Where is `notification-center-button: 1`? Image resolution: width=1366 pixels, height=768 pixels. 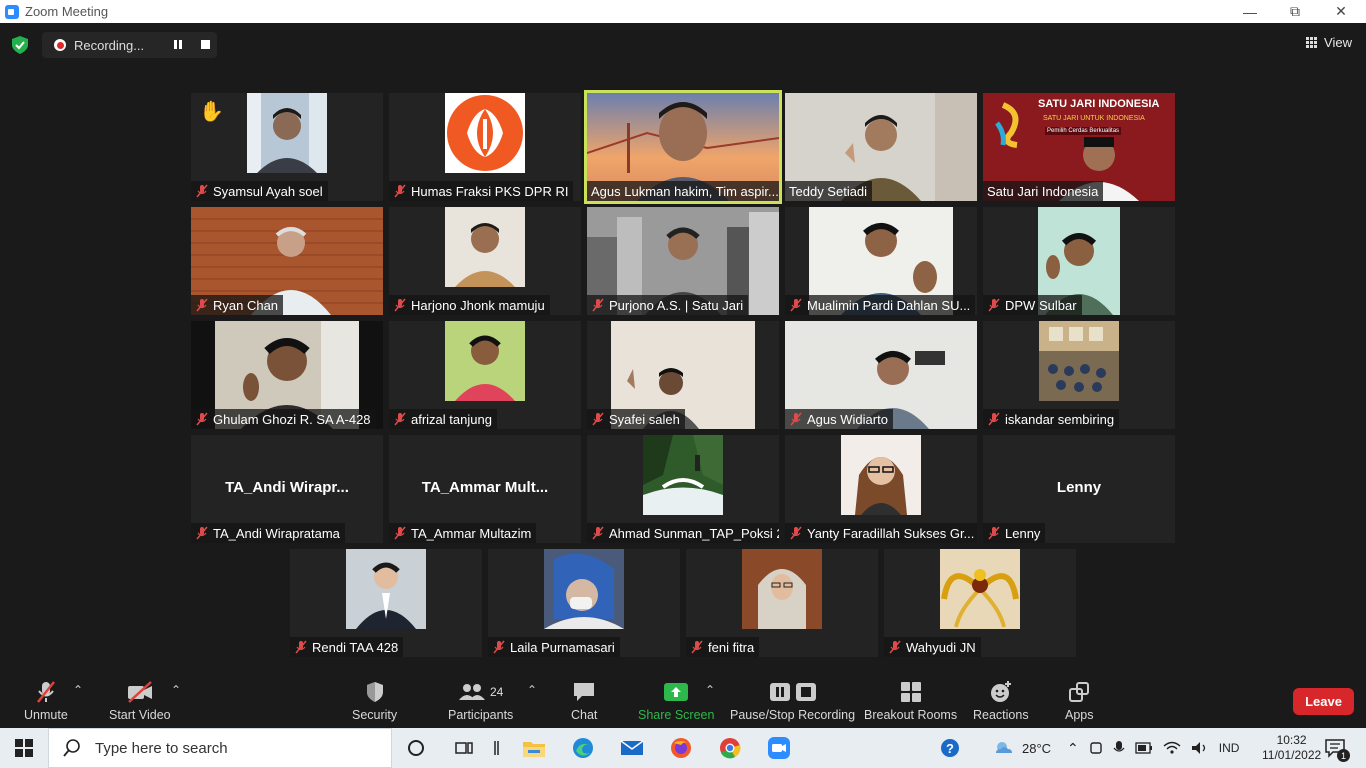 notification-center-button: 1 is located at coordinates (1337, 749).